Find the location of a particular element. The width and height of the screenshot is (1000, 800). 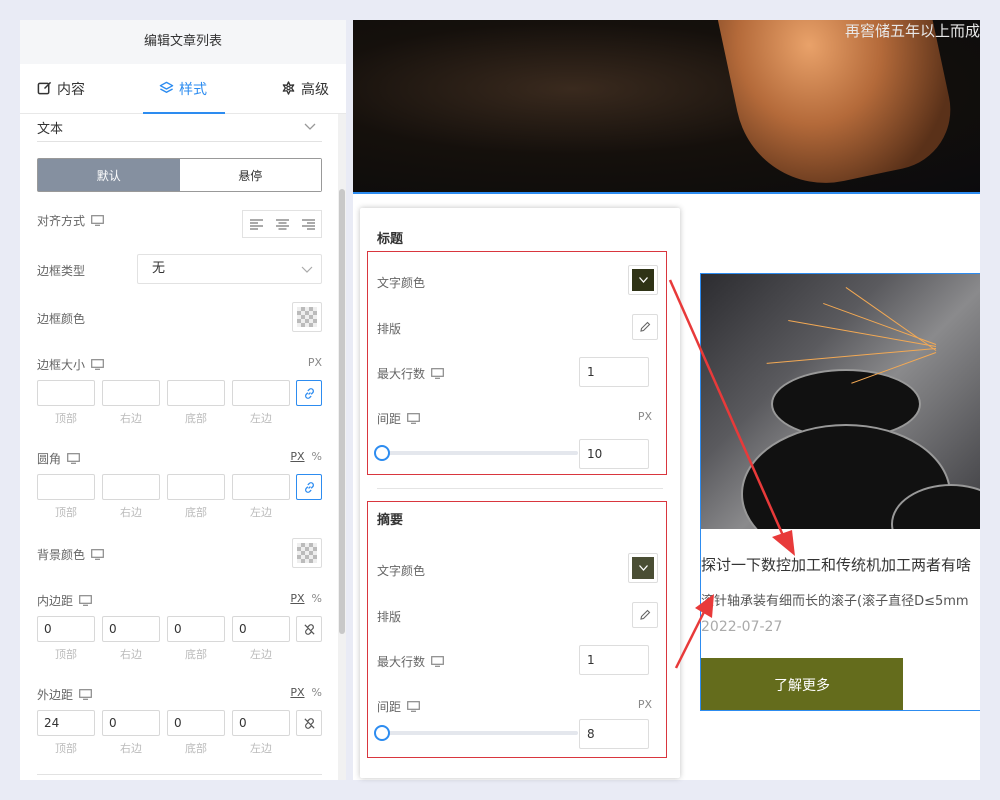

tab-bar: 内容 样式 高级 is located at coordinates (183, 89).